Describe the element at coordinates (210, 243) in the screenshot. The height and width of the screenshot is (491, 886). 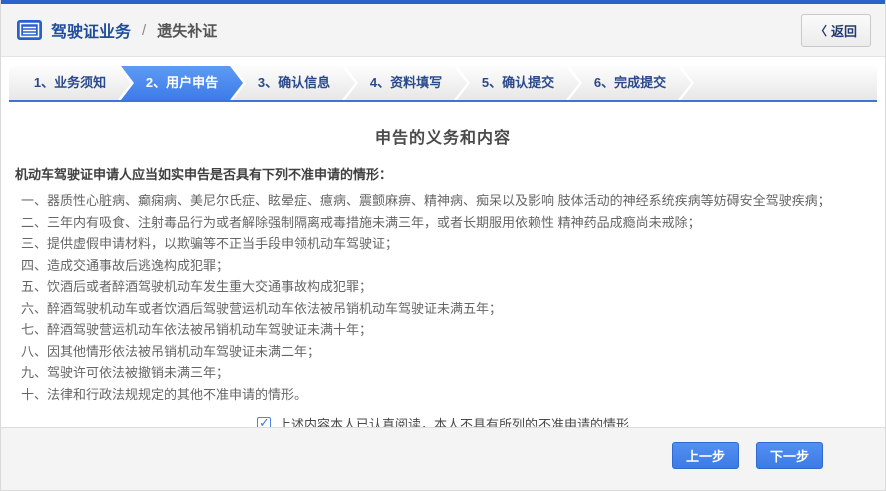
I see `list-item: 三、提供虚假申请材料，以欺骗等不正当手段申领机动车驾驶证；` at that location.